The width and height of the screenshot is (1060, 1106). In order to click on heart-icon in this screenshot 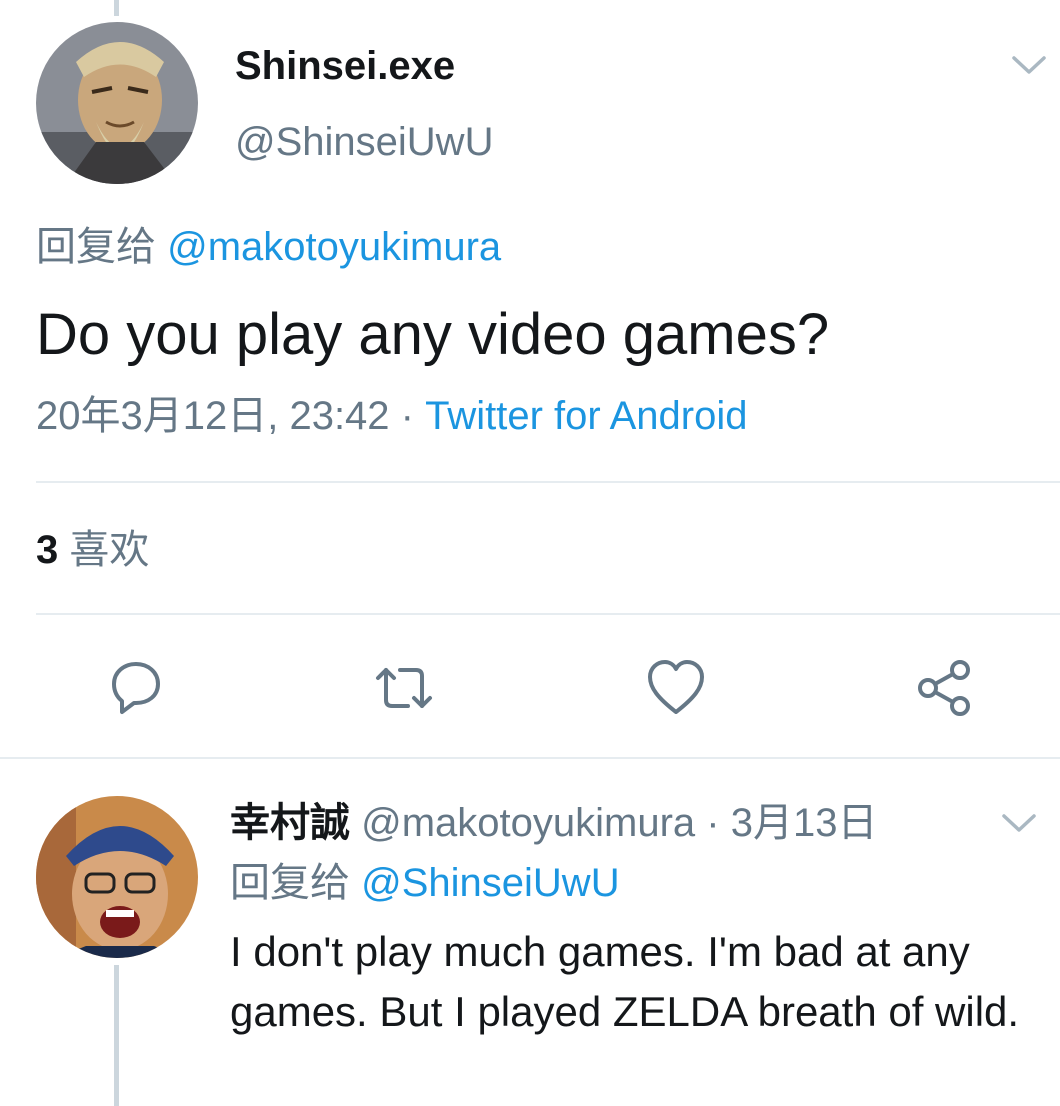, I will do `click(676, 687)`.